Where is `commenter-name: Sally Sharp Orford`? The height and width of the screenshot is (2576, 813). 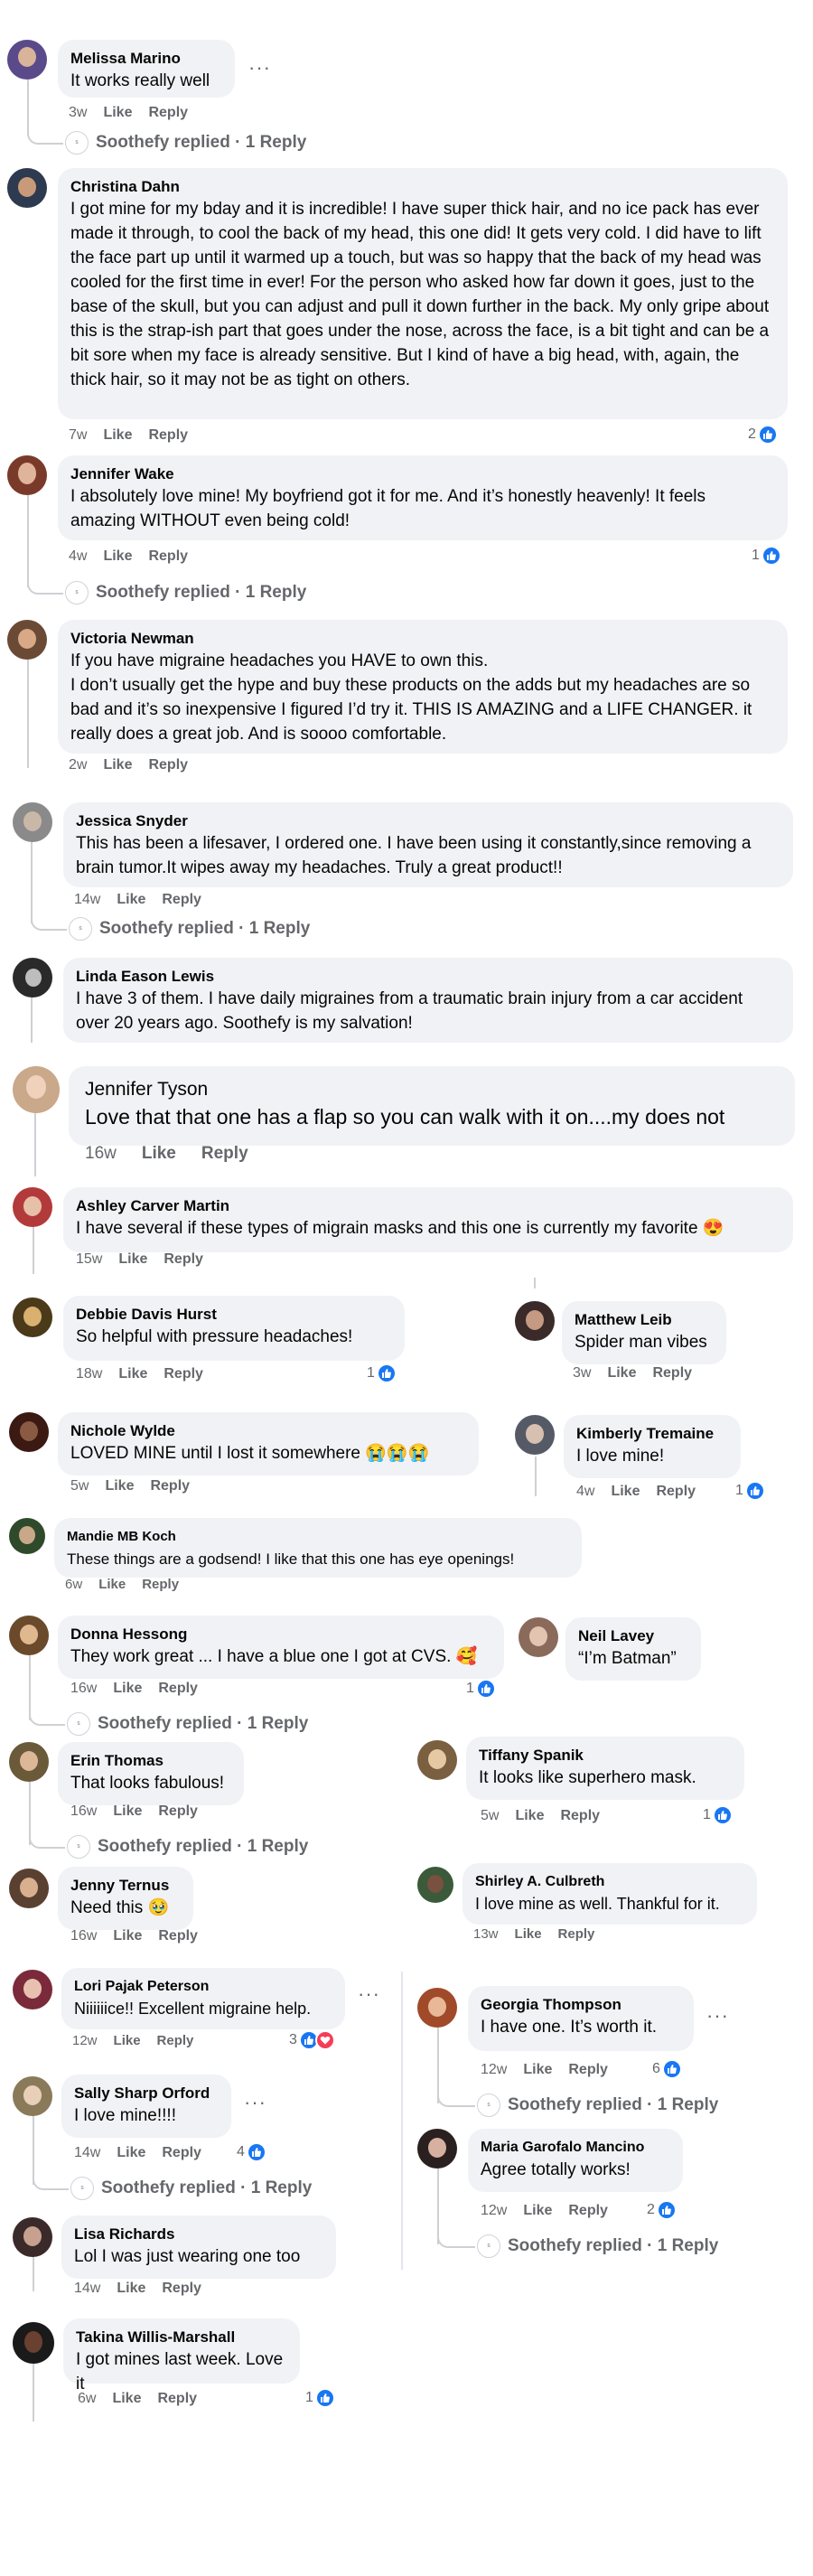
commenter-name: Sally Sharp Orford is located at coordinates (147, 2093).